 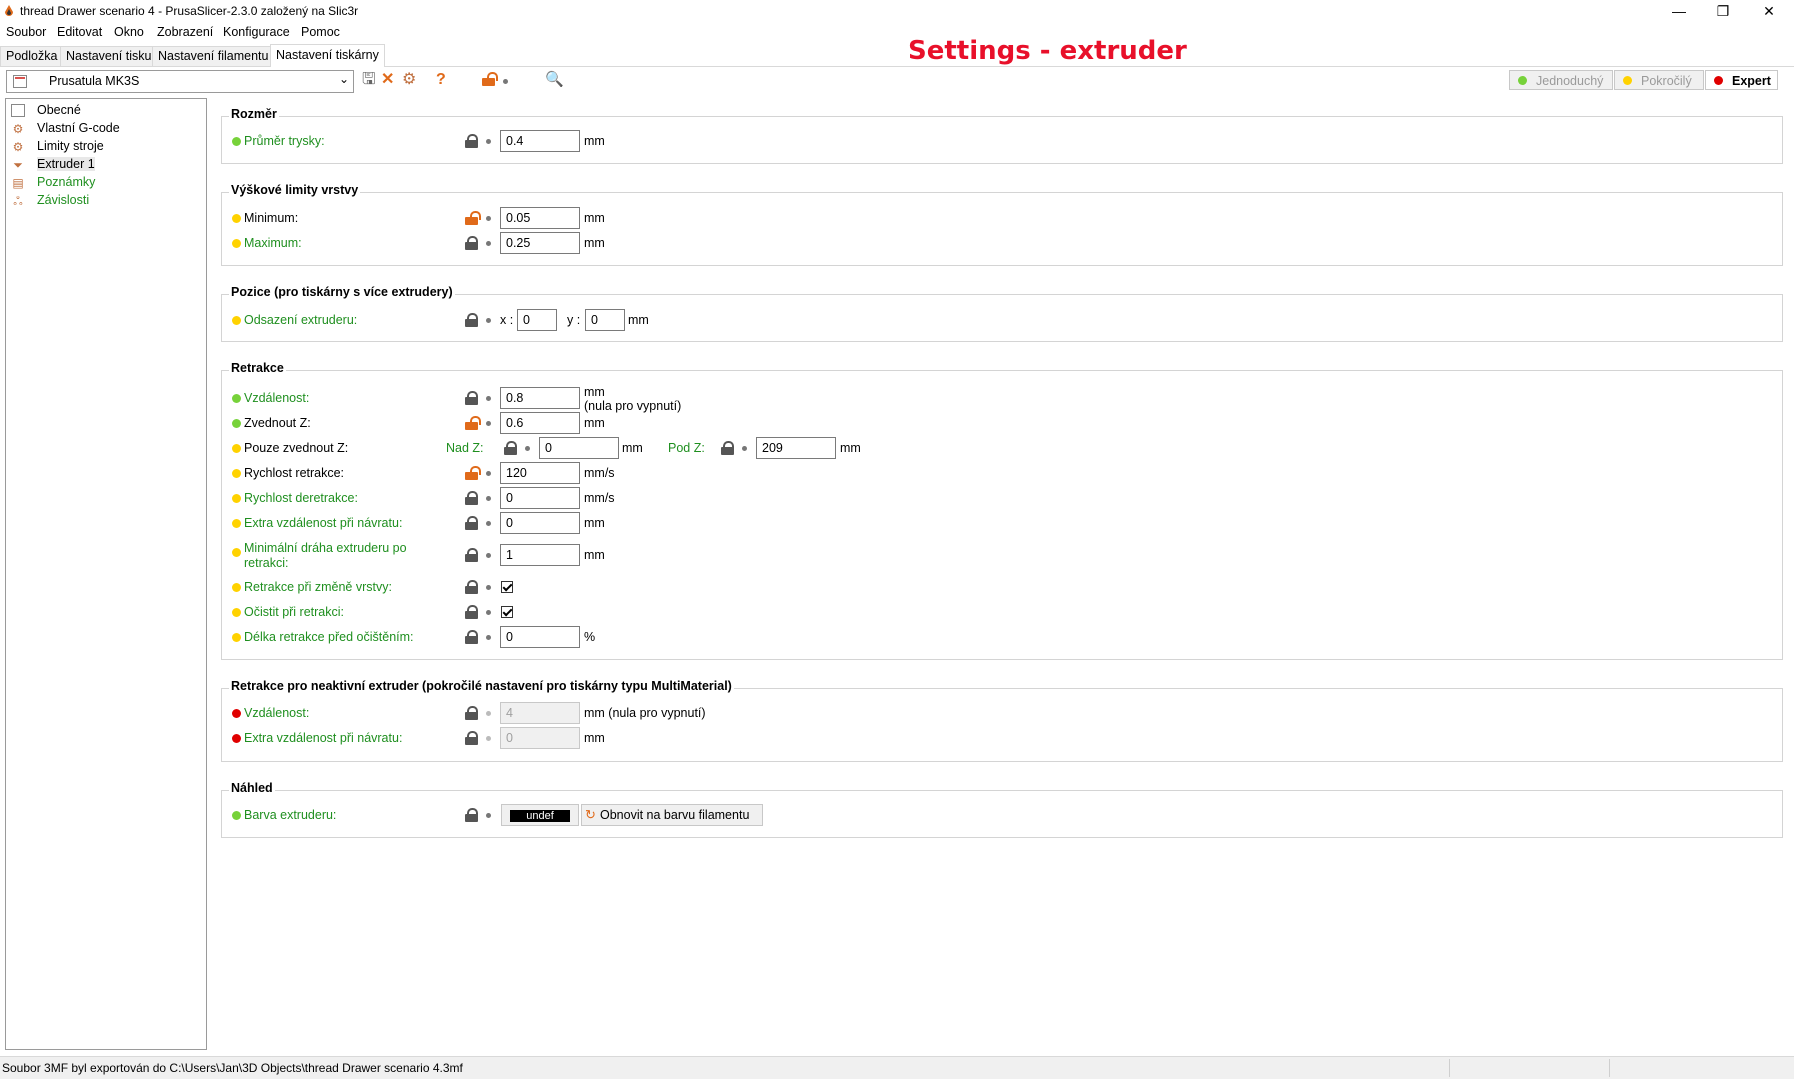 I want to click on delete-preset-icon: ✕, so click(x=387, y=80).